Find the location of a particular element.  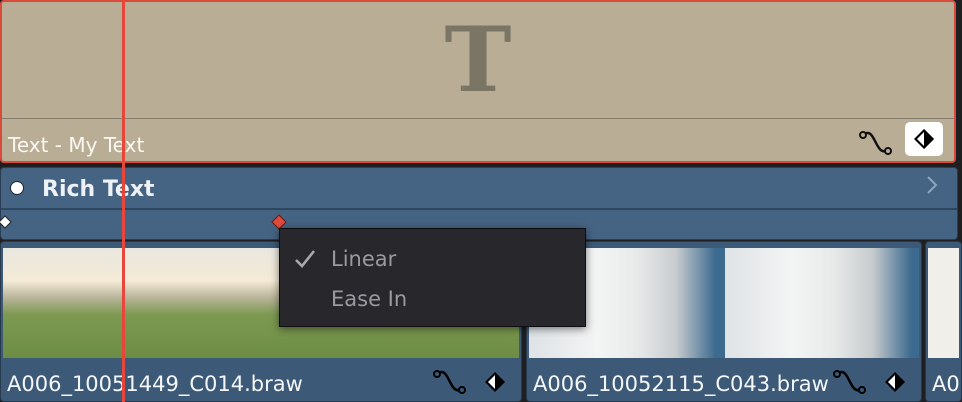

clip-name: A006_10051449_C014.braw is located at coordinates (155, 384).